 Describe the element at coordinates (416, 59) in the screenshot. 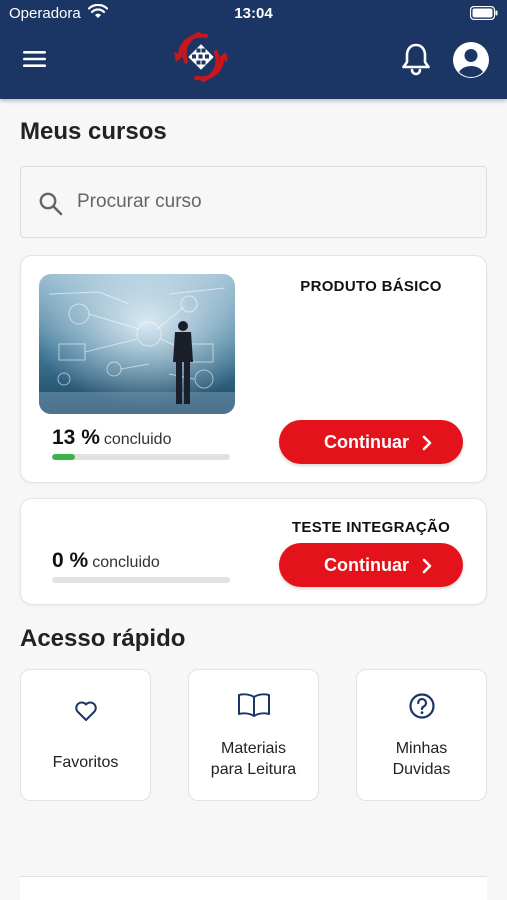

I see `bell-icon` at that location.